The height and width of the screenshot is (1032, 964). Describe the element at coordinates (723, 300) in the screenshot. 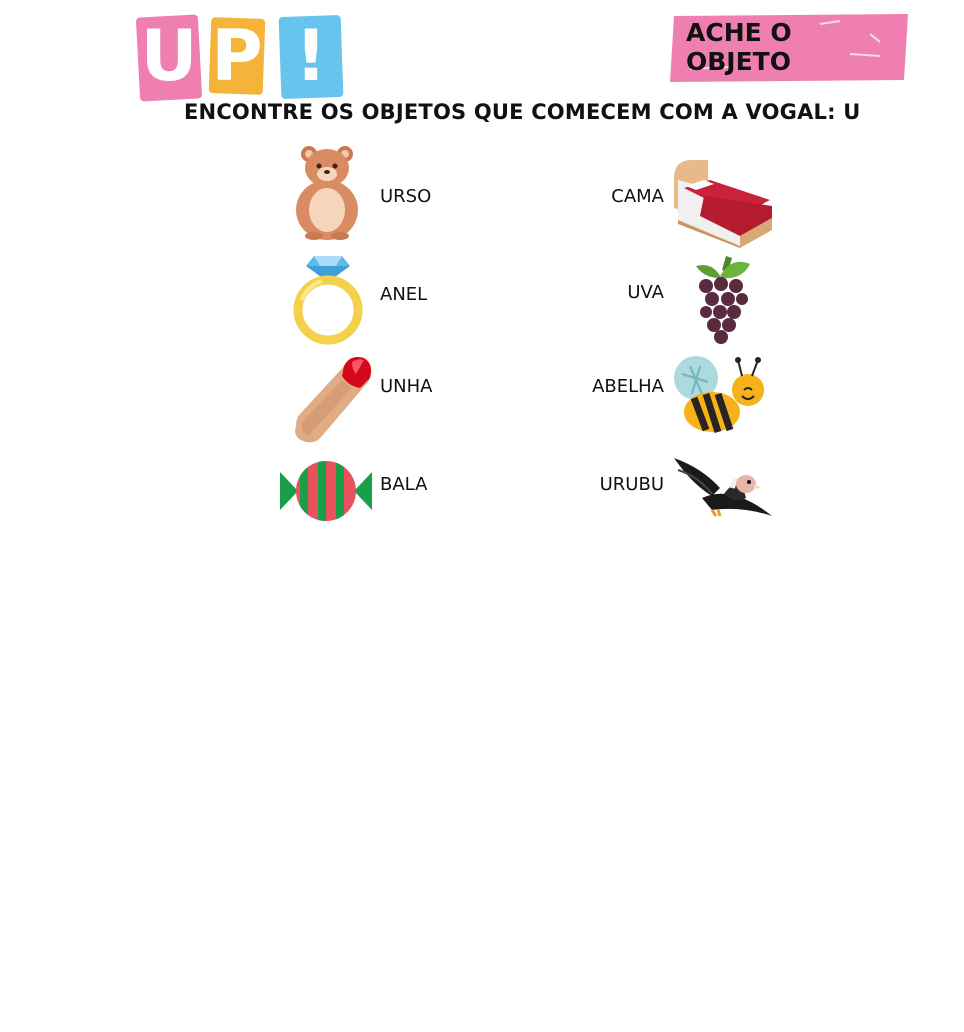

I see `grapes-icon` at that location.